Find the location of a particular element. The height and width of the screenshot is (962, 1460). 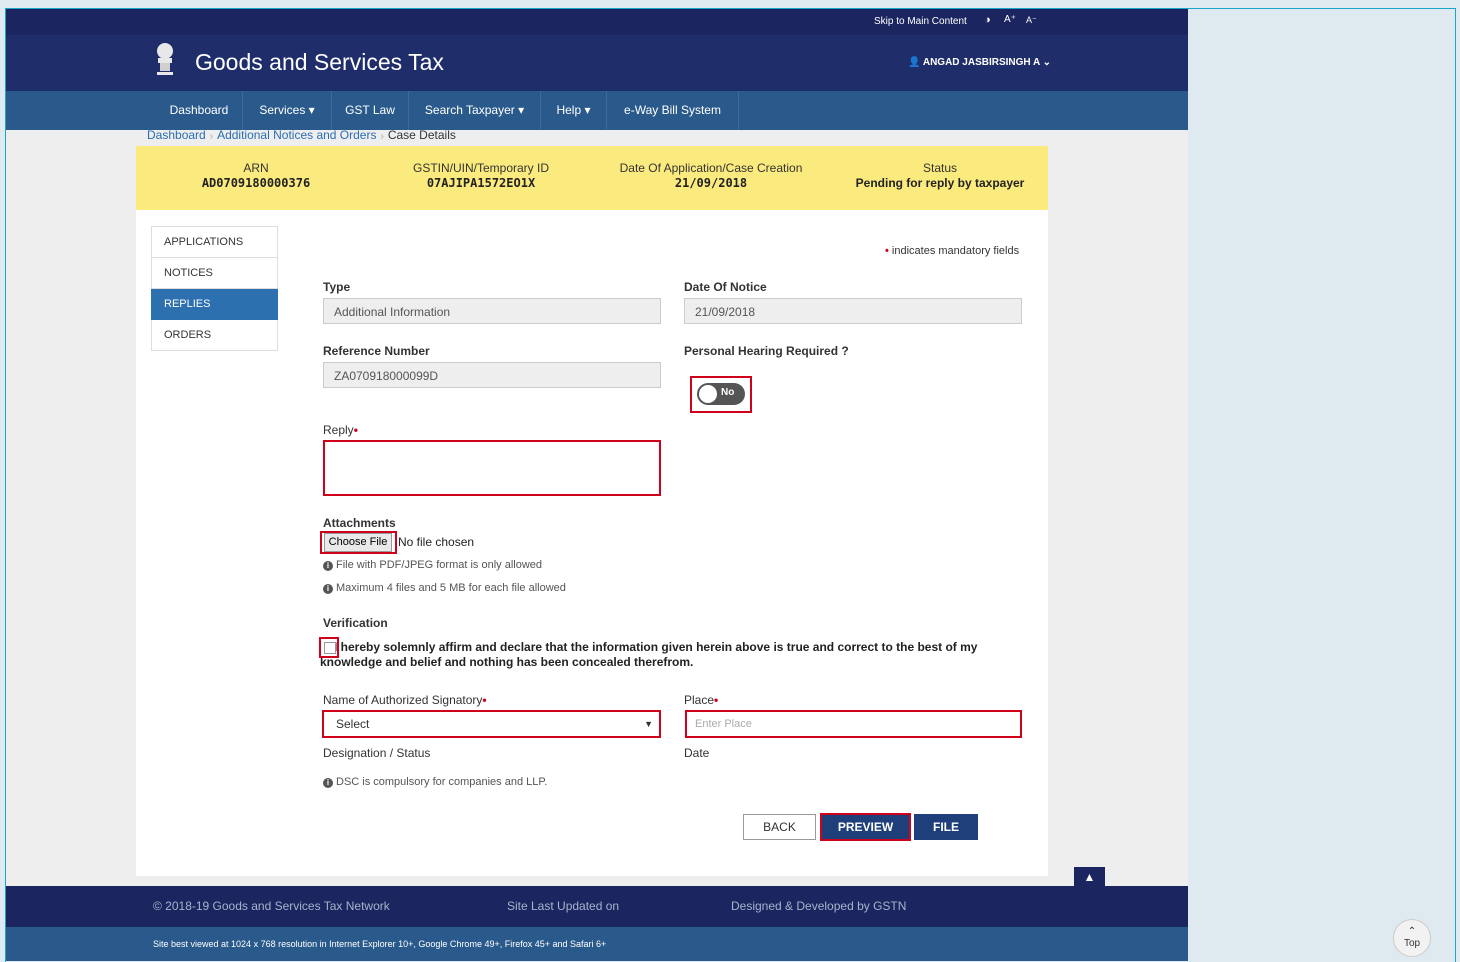

gstin-block: GSTIN/UIN/Temporary ID 07AJIPA1572EO1X is located at coordinates (481, 175).